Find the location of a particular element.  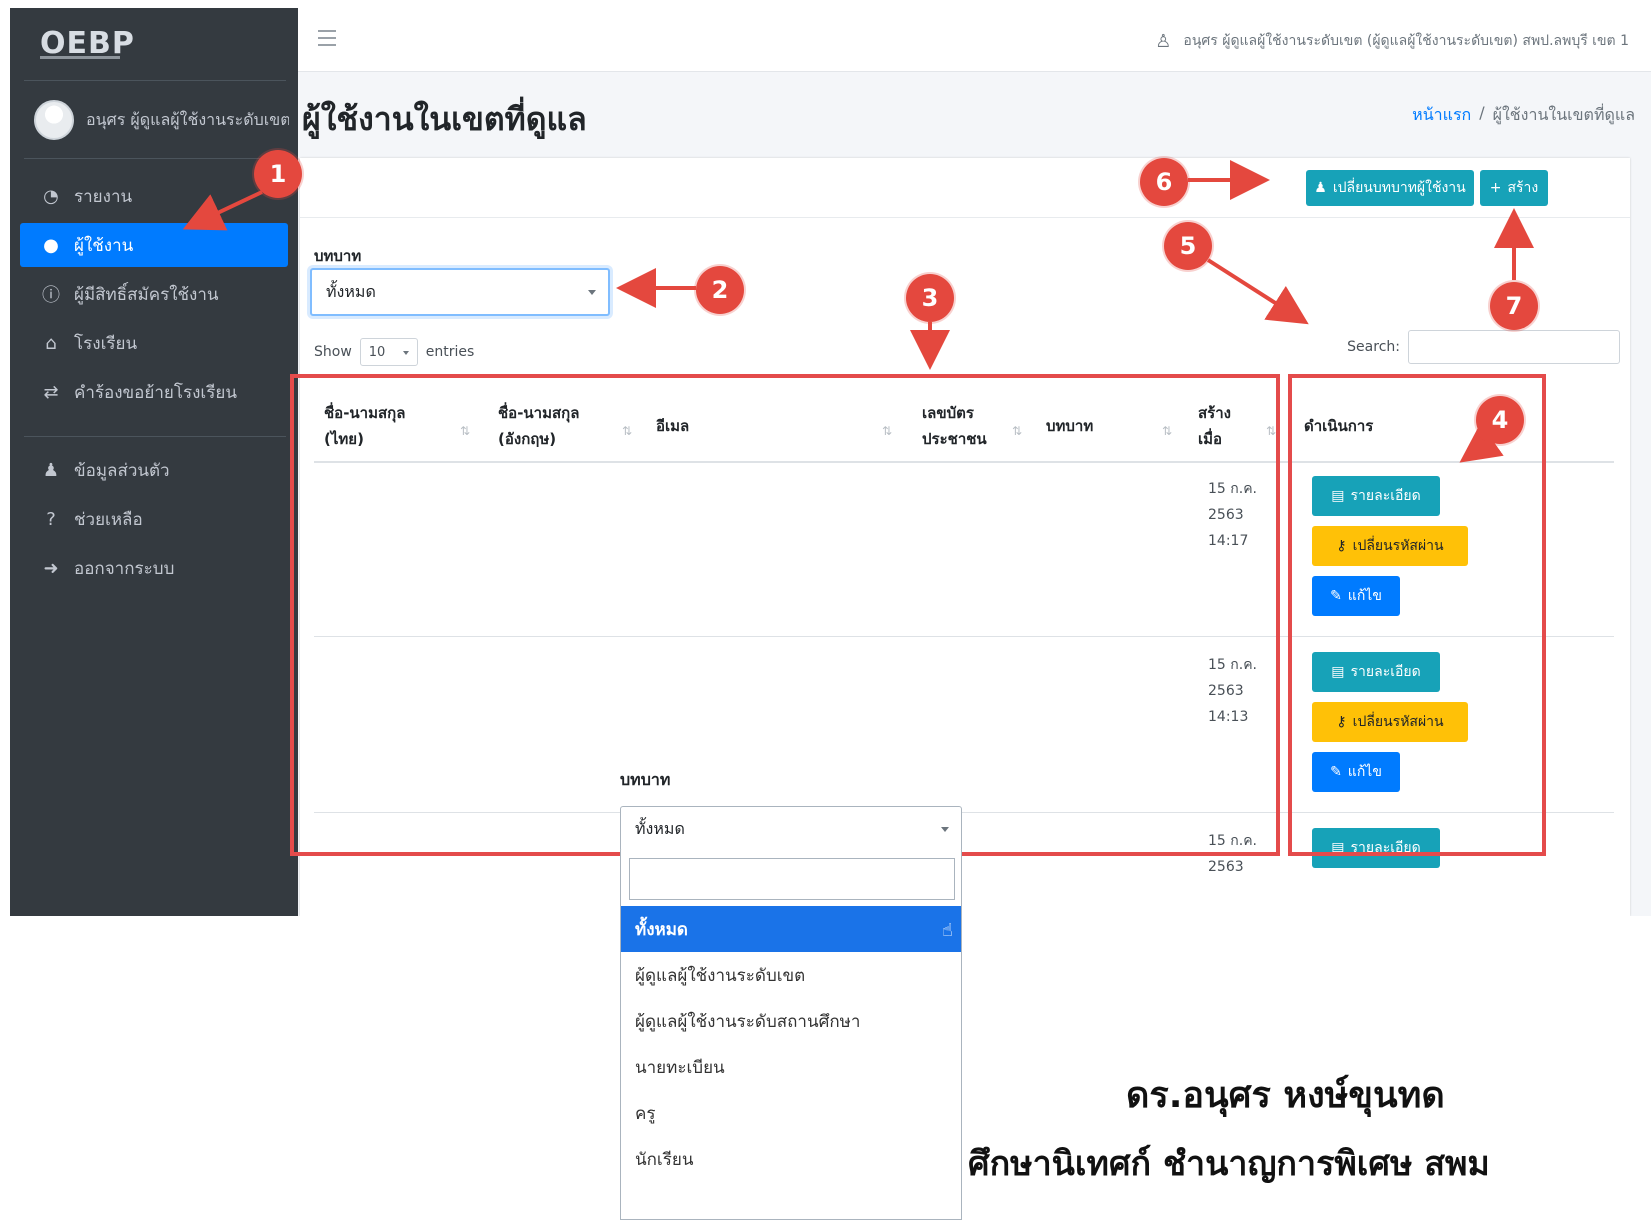

dropdown-option: ผู้ดูแลผู้ใช้งานระดับสถานศึกษา is located at coordinates (791, 1021).